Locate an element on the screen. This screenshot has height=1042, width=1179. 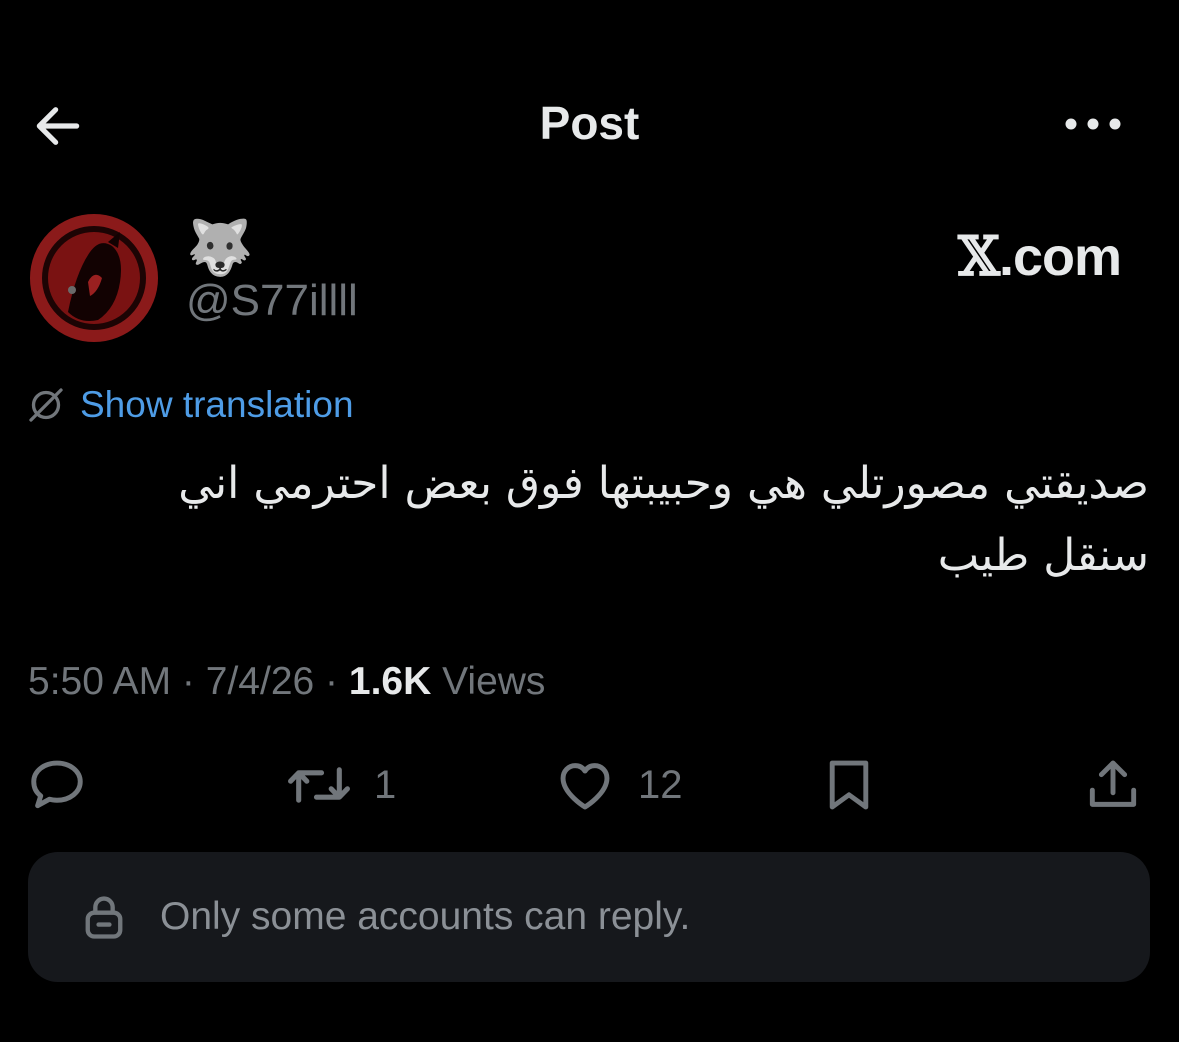
heart-icon is located at coordinates (585, 786).